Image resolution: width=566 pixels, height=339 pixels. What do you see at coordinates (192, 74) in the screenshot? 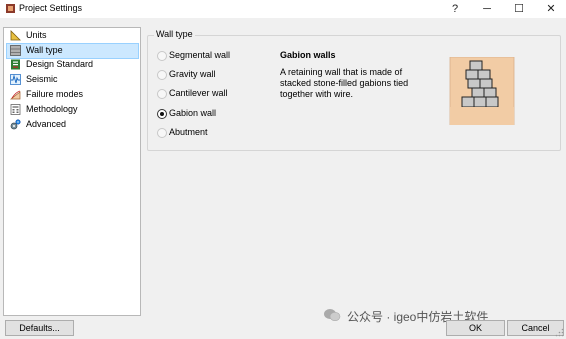
I see `radio-label: Gravity wall` at bounding box center [192, 74].